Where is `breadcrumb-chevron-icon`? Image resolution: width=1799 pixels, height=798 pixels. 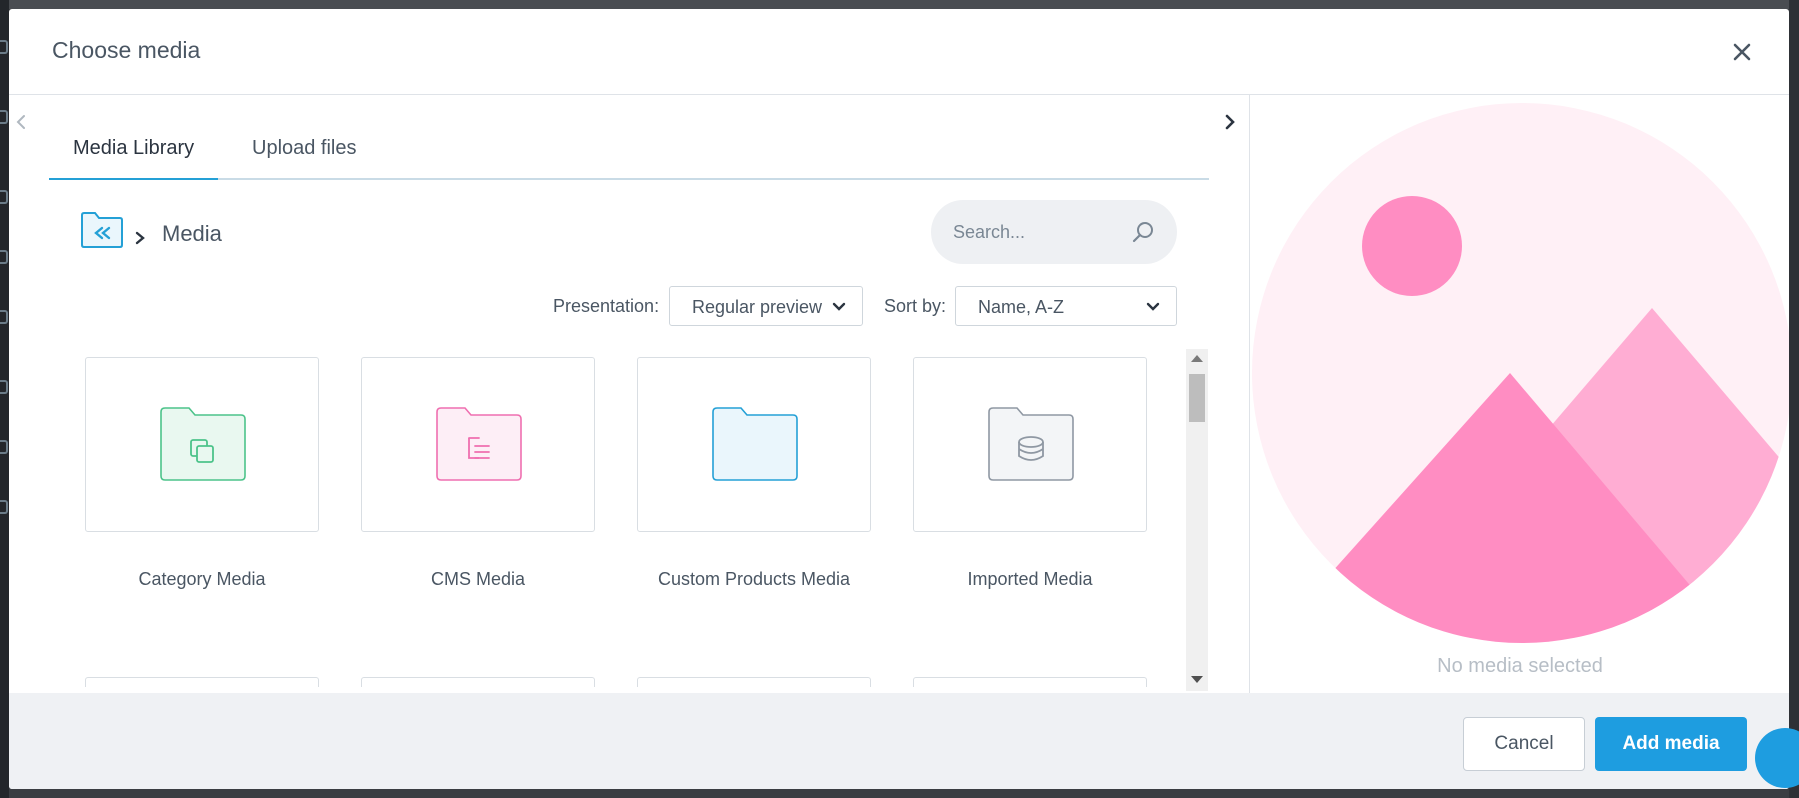
breadcrumb-chevron-icon is located at coordinates (140, 238).